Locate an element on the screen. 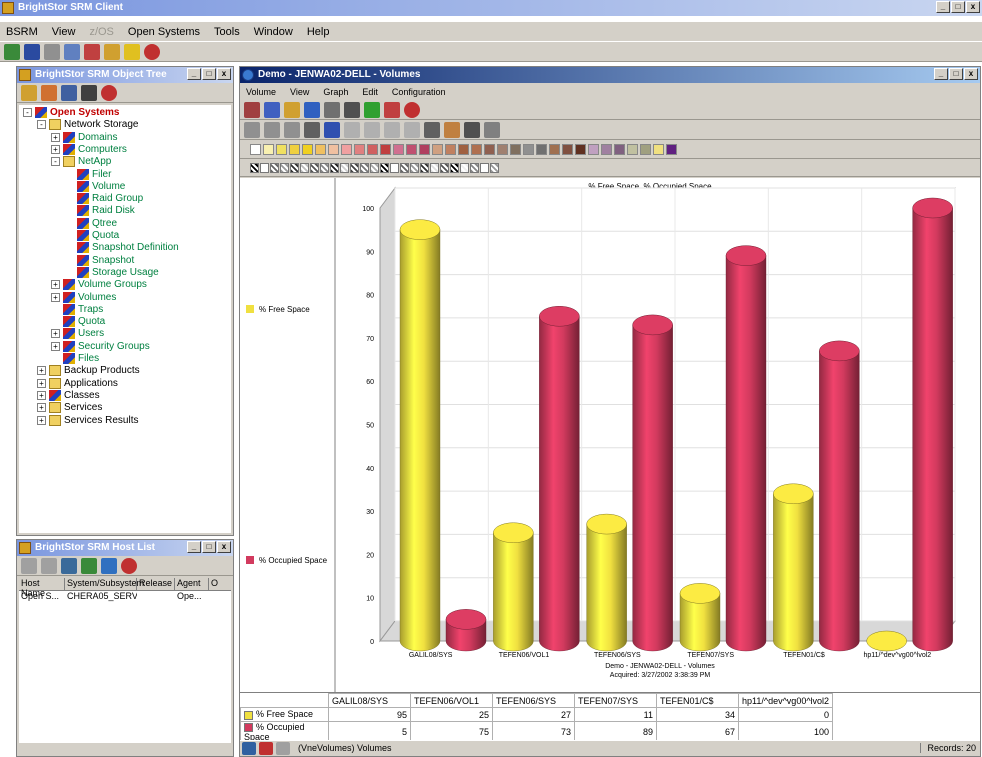 This screenshot has width=982, height=757. connect-icon is located at coordinates (12, 51).